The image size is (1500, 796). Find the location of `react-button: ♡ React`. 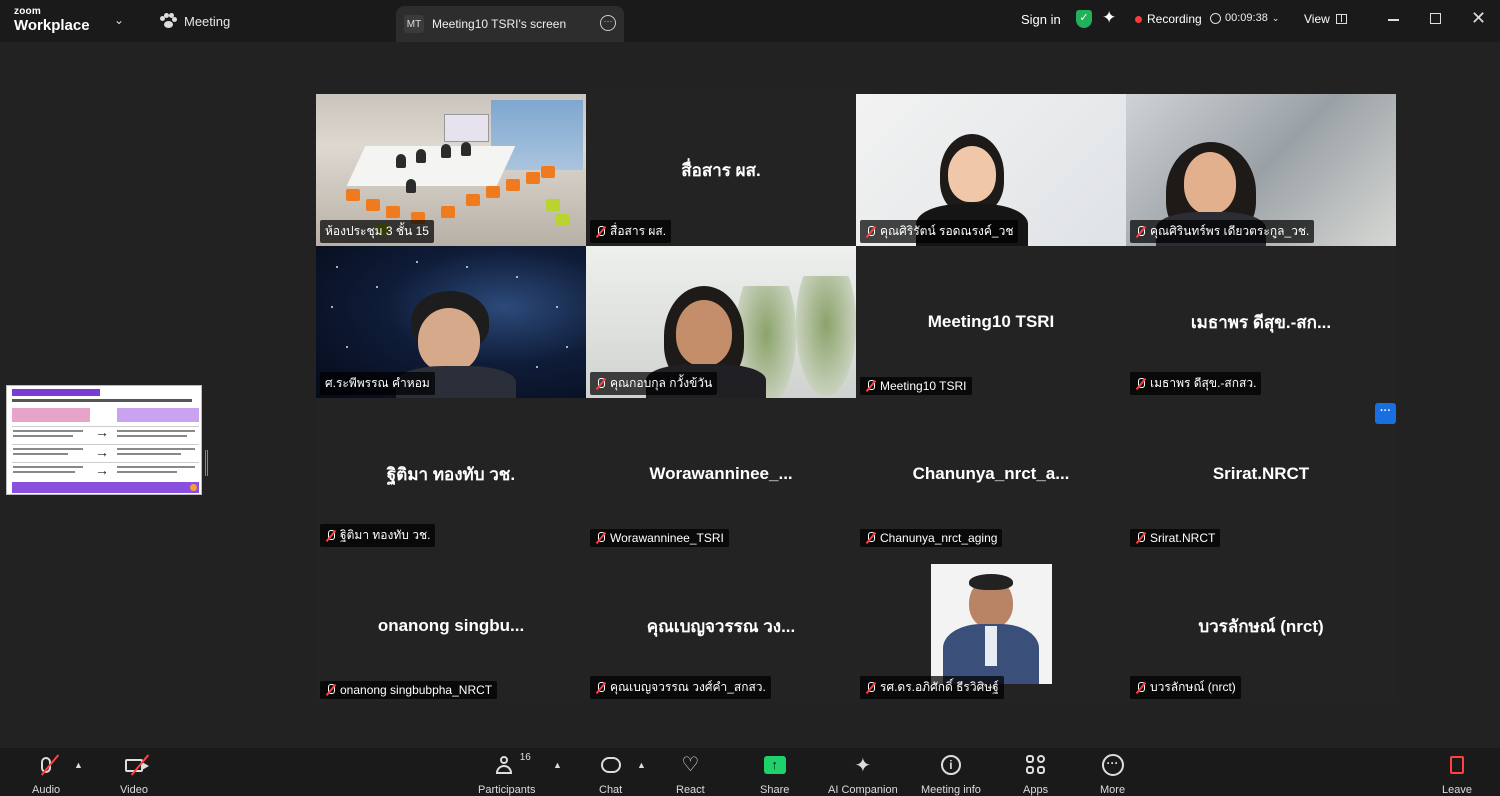

react-button: ♡ React is located at coordinates (690, 774).